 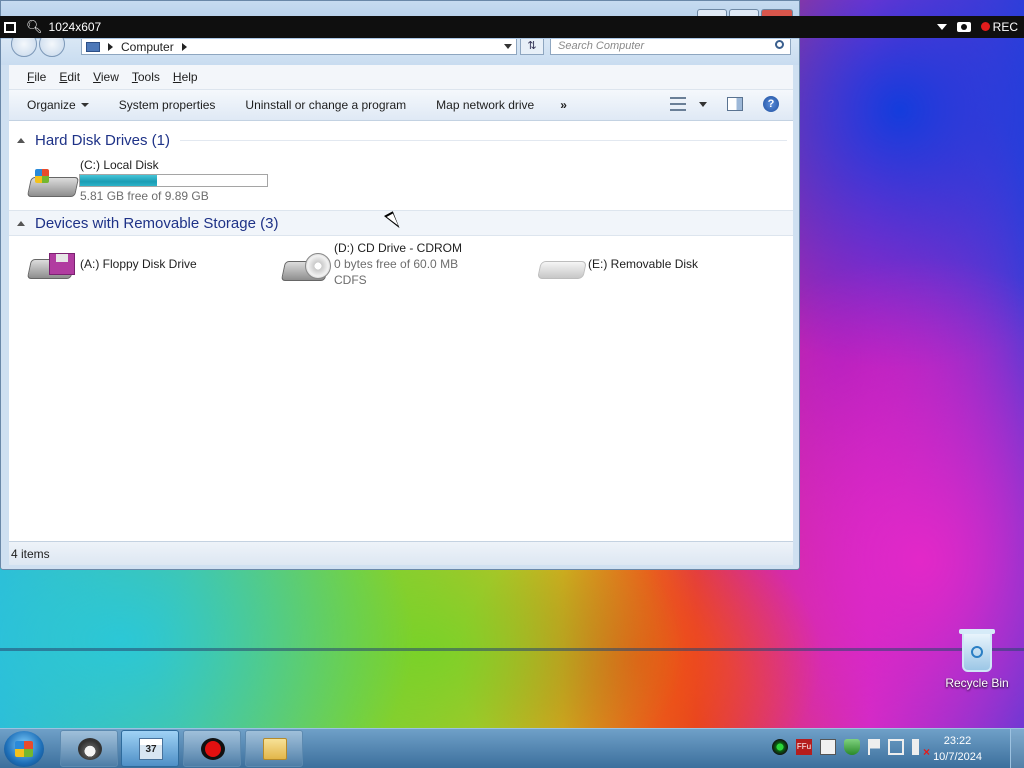 I want to click on capture-size-label: 1024x607, so click(x=75, y=27).